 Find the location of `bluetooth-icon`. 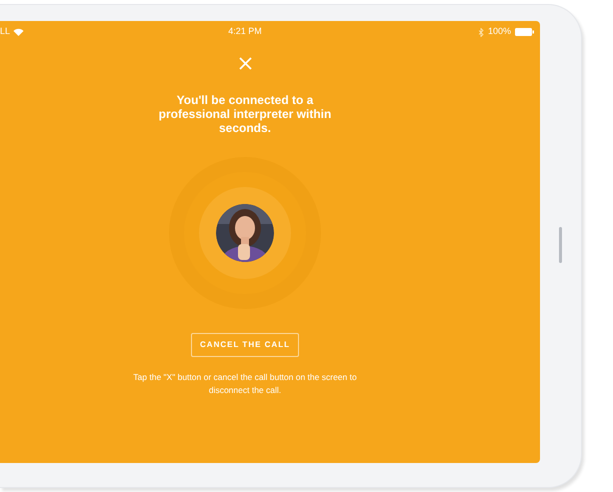

bluetooth-icon is located at coordinates (481, 32).